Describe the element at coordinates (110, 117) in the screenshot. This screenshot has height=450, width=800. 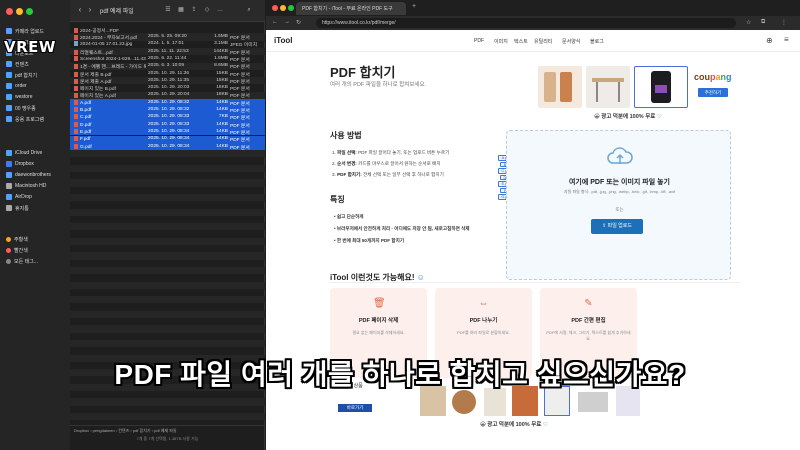
I see `file-name: C.pdf` at that location.